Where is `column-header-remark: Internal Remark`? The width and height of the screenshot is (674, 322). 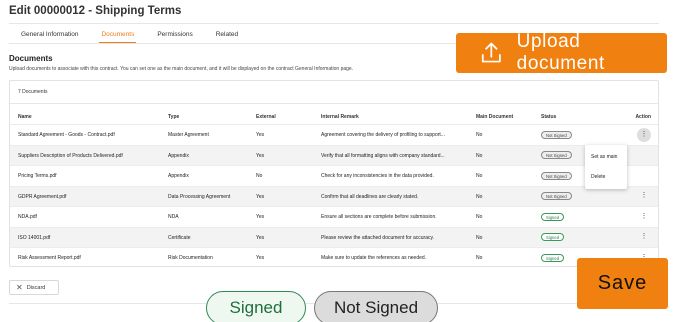 column-header-remark: Internal Remark is located at coordinates (400, 117).